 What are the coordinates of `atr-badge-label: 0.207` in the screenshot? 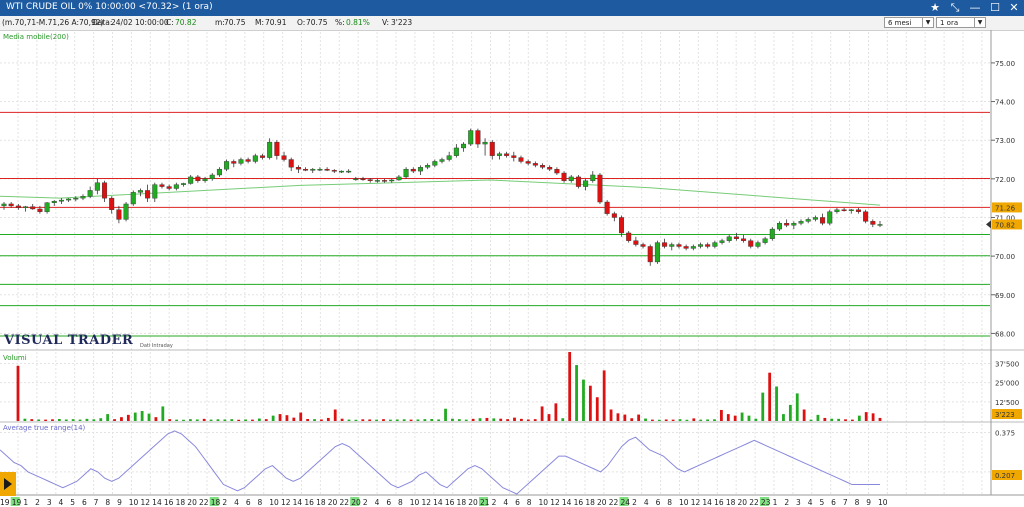 It's located at (1005, 476).